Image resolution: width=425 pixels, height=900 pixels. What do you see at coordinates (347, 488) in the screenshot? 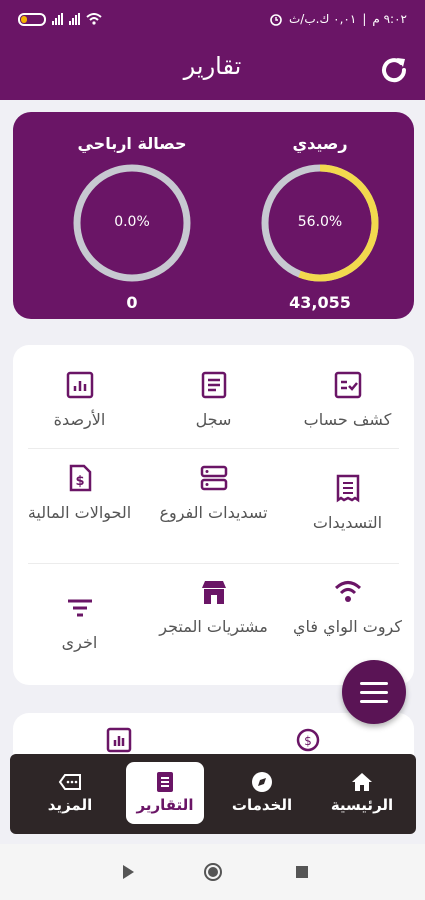
I see `receipt-icon` at bounding box center [347, 488].